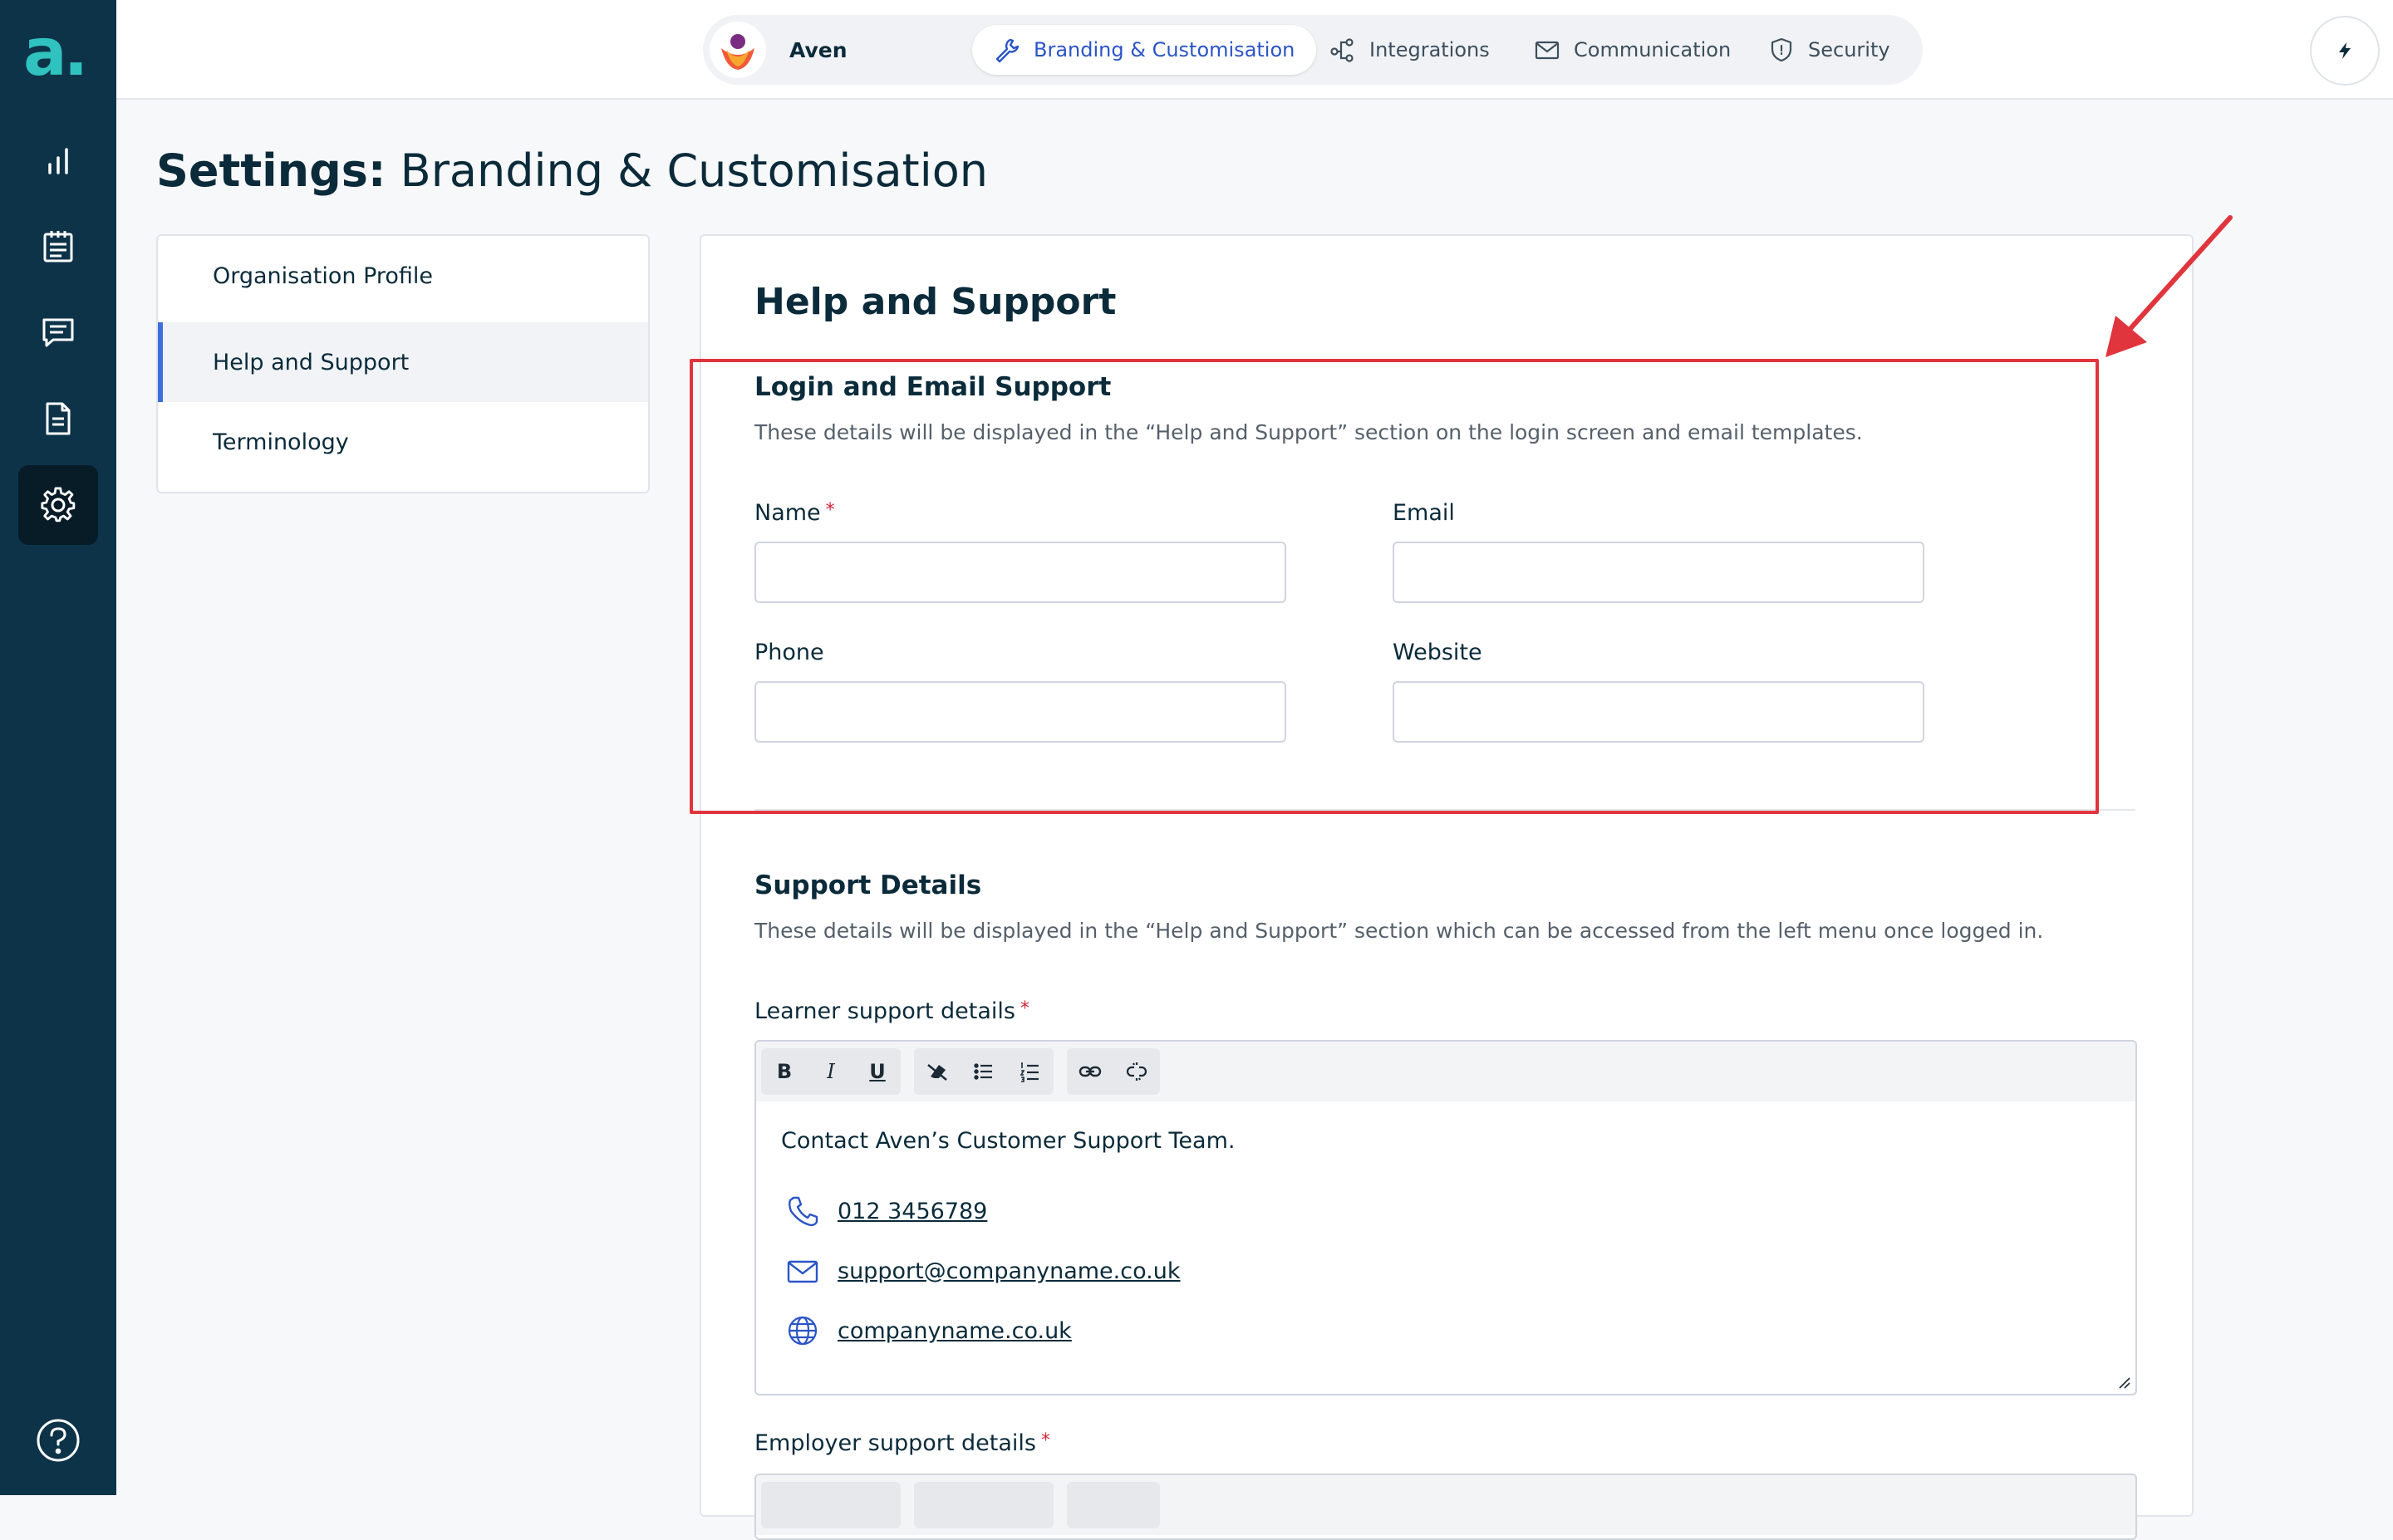  Describe the element at coordinates (803, 1211) in the screenshot. I see `phone-icon` at that location.